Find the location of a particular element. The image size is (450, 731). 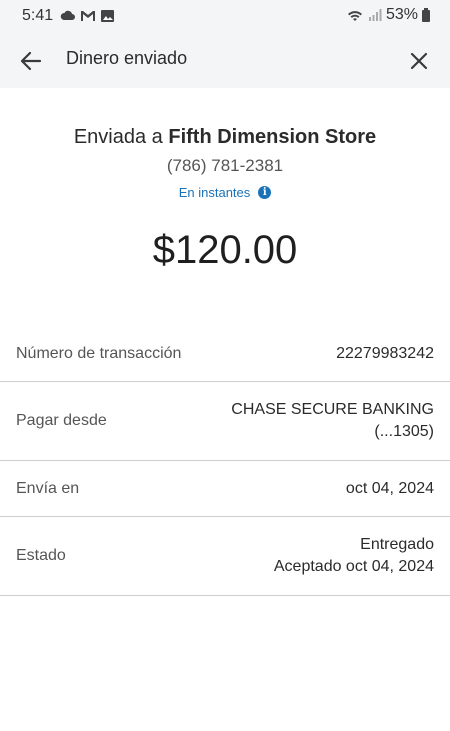

detail-label: Estado is located at coordinates (41, 555).